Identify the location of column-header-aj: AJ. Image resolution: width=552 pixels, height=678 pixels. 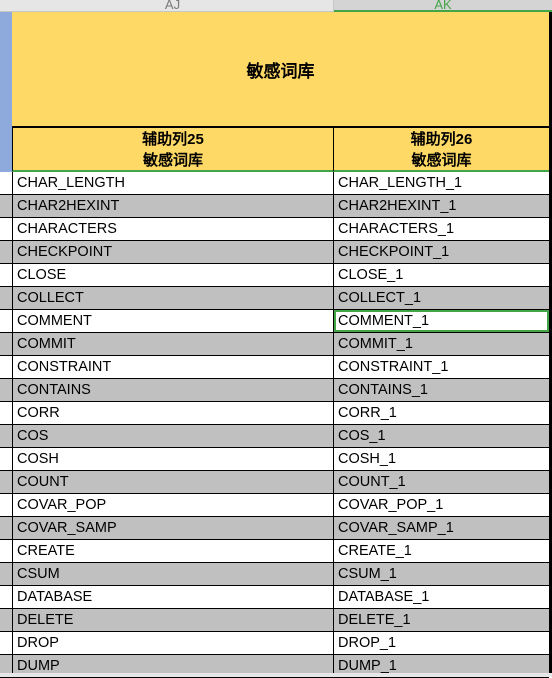
(173, 6).